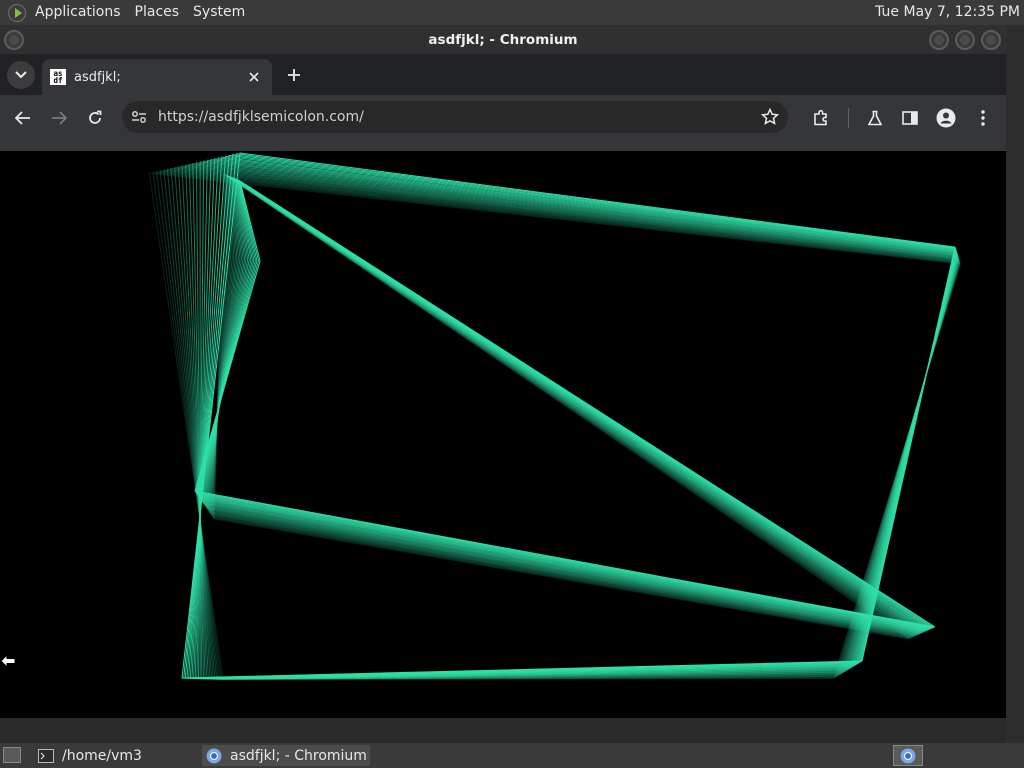  What do you see at coordinates (17, 12) in the screenshot?
I see `gnome-foot-icon` at bounding box center [17, 12].